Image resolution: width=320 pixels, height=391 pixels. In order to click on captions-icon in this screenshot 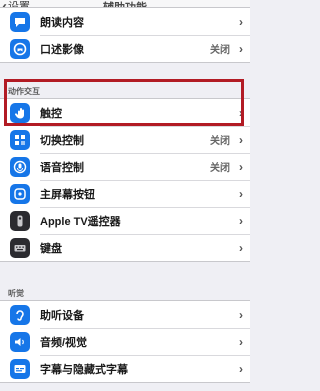, I will do `click(20, 368)`.